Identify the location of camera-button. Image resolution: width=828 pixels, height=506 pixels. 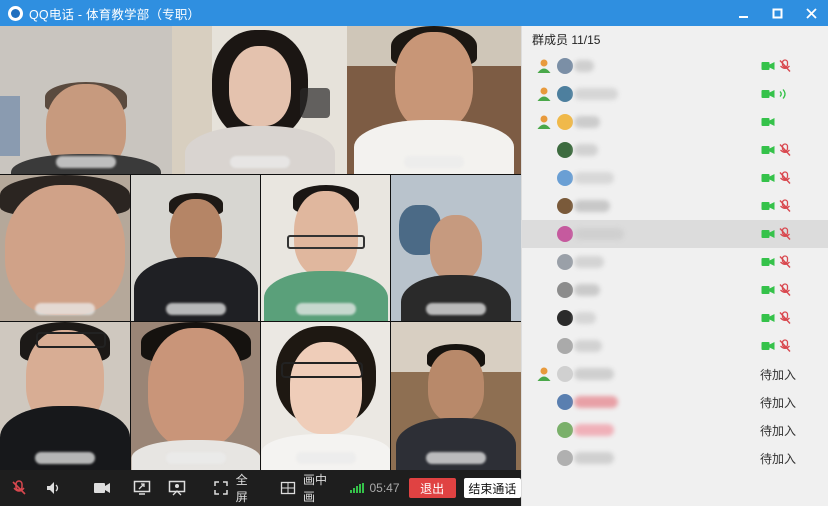
(102, 488).